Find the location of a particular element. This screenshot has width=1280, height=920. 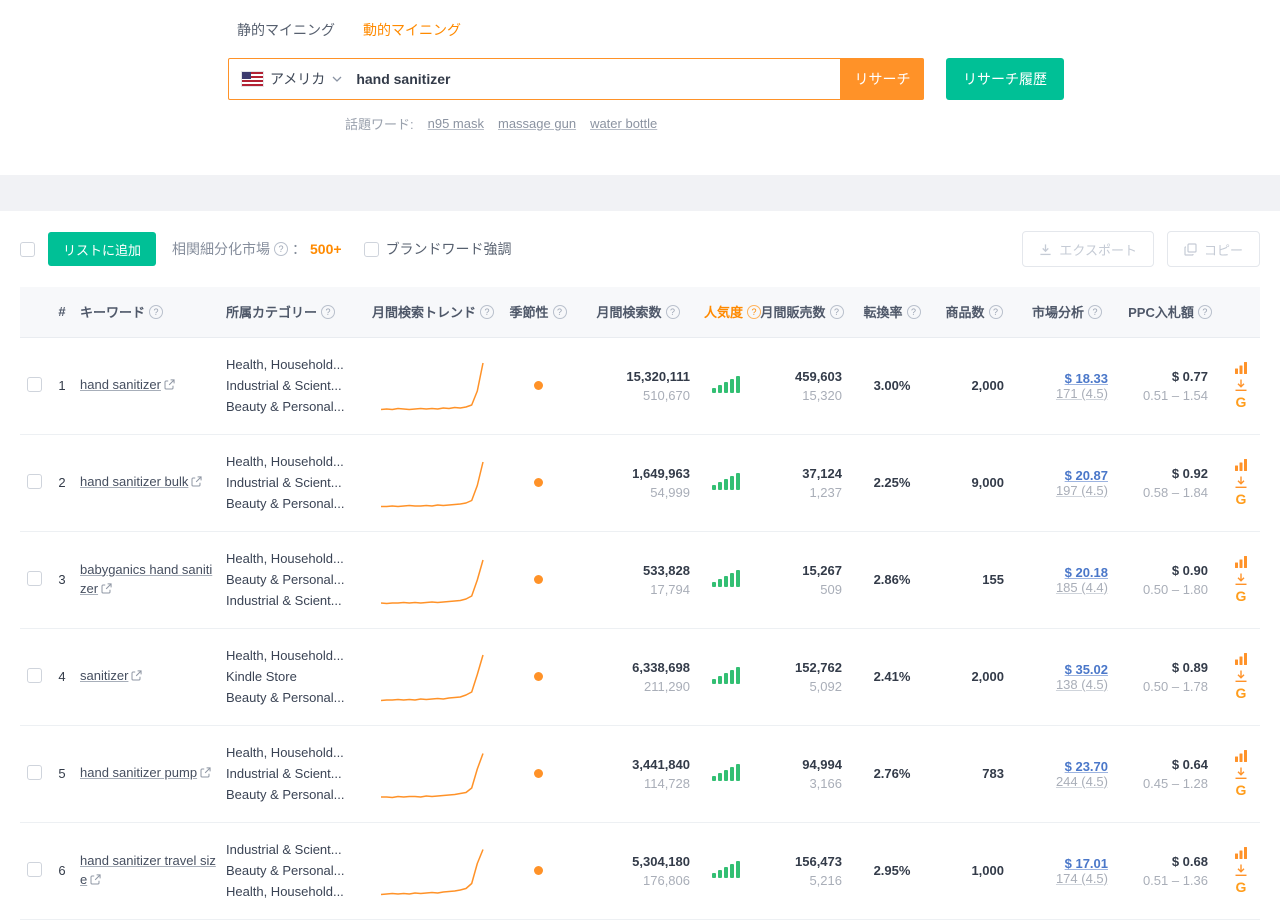

product-count: 155 is located at coordinates (993, 579).